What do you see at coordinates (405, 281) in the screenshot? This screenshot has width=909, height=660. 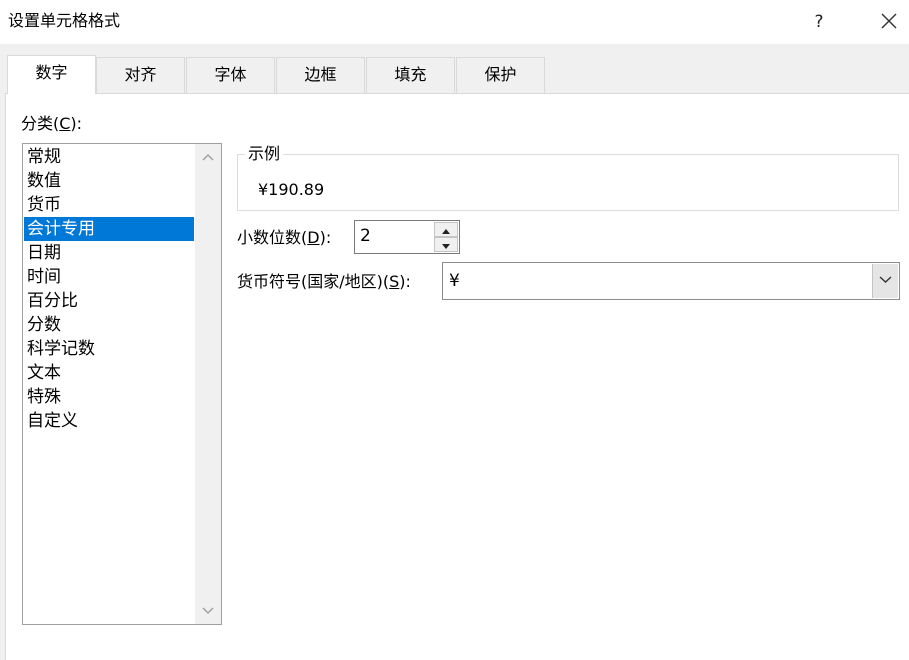 I see `currency-symbol-label-suffix: ):` at bounding box center [405, 281].